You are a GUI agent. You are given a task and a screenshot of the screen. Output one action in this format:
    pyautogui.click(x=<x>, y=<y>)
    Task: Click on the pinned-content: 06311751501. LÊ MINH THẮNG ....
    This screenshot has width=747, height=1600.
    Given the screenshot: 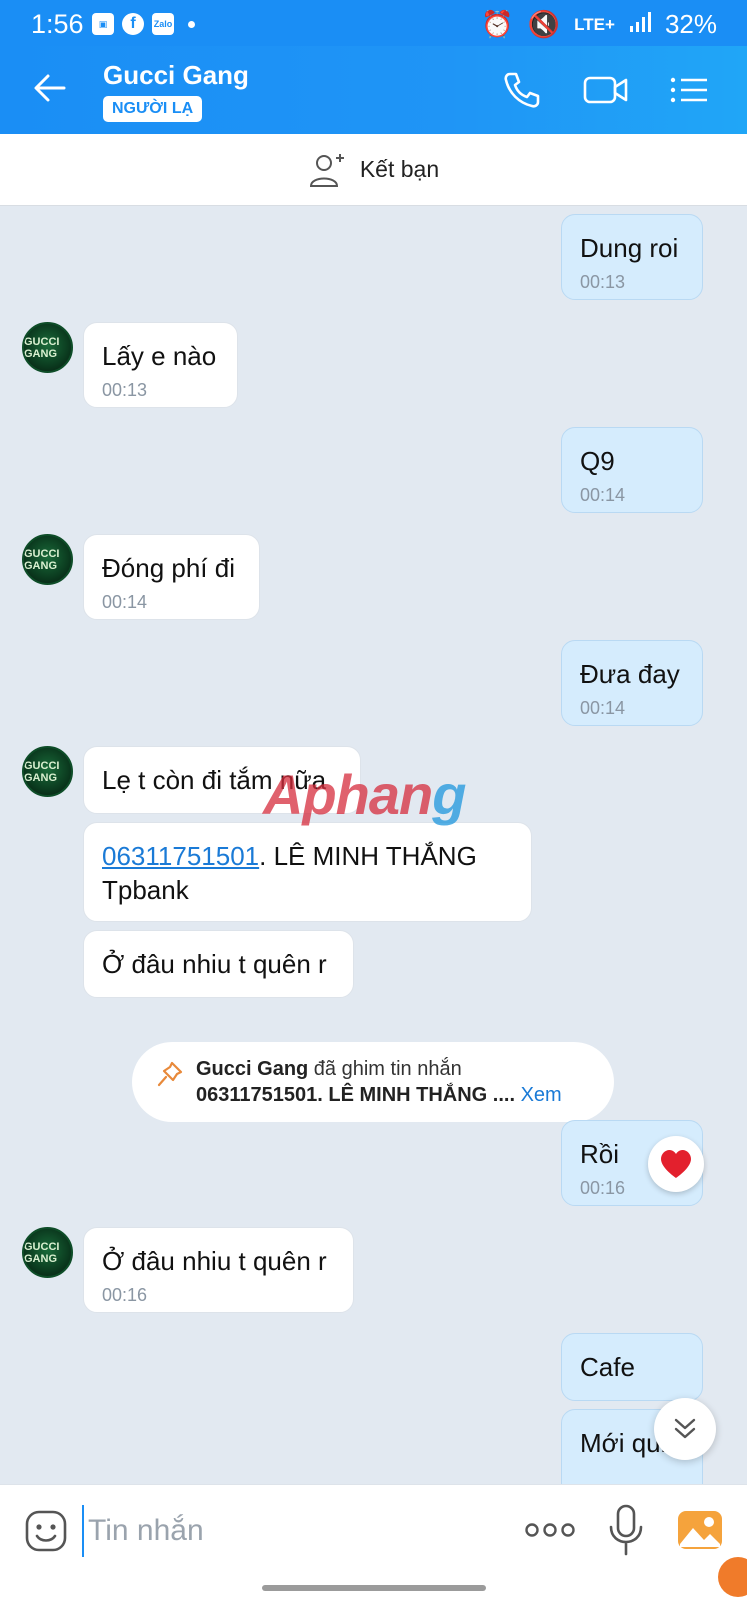 What is the action you would take?
    pyautogui.click(x=356, y=1095)
    